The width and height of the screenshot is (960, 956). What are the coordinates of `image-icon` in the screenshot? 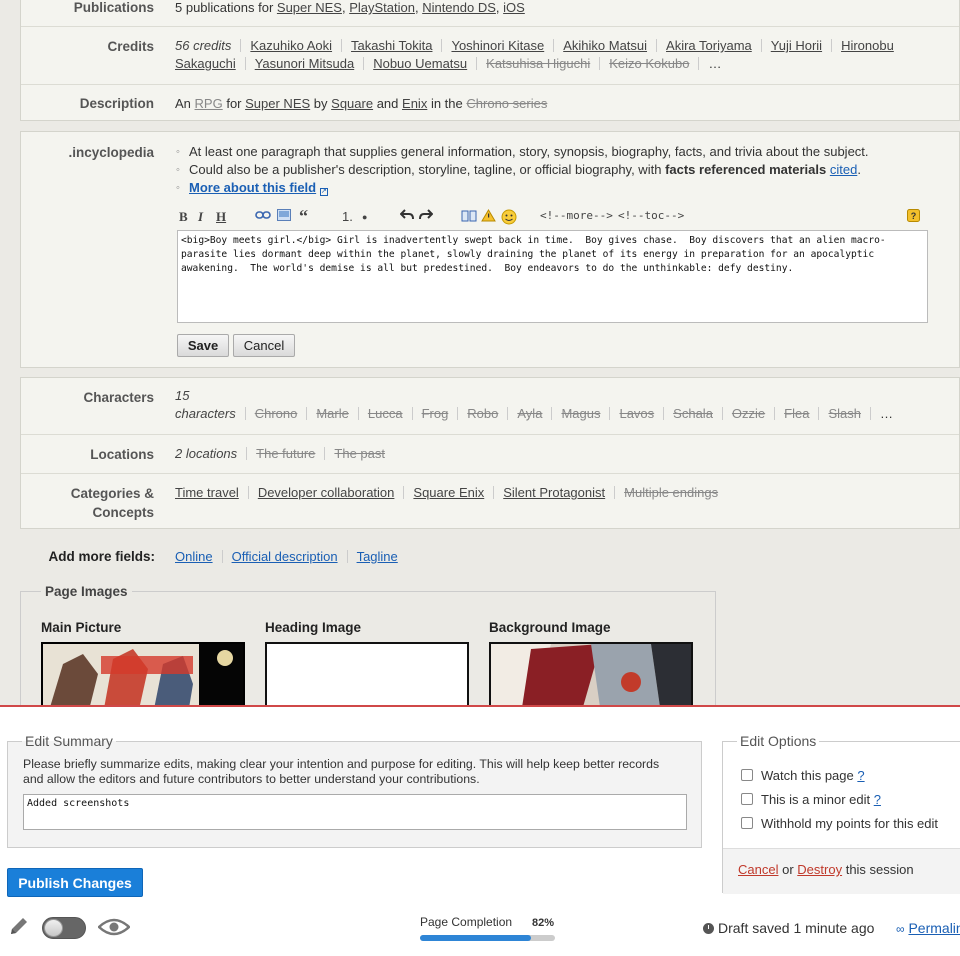 It's located at (284, 217).